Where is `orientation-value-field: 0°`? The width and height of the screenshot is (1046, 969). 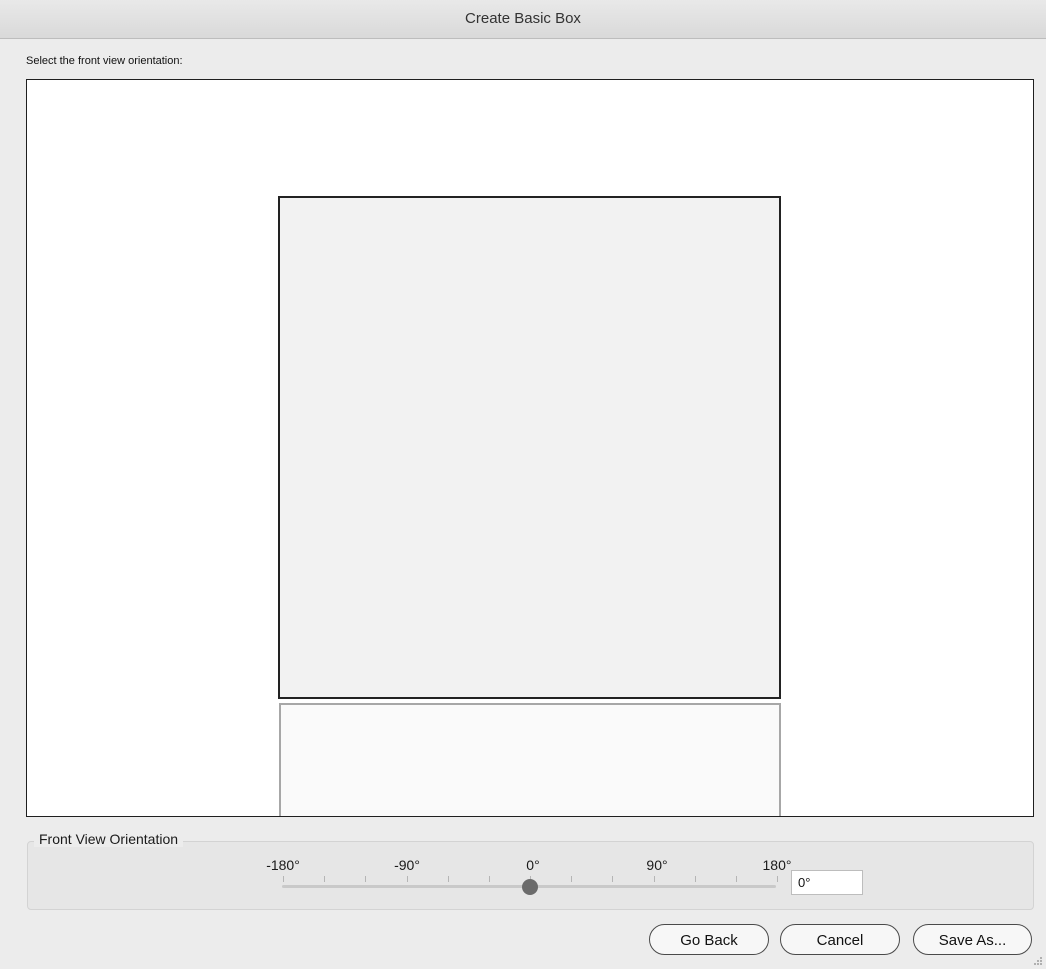 orientation-value-field: 0° is located at coordinates (827, 882).